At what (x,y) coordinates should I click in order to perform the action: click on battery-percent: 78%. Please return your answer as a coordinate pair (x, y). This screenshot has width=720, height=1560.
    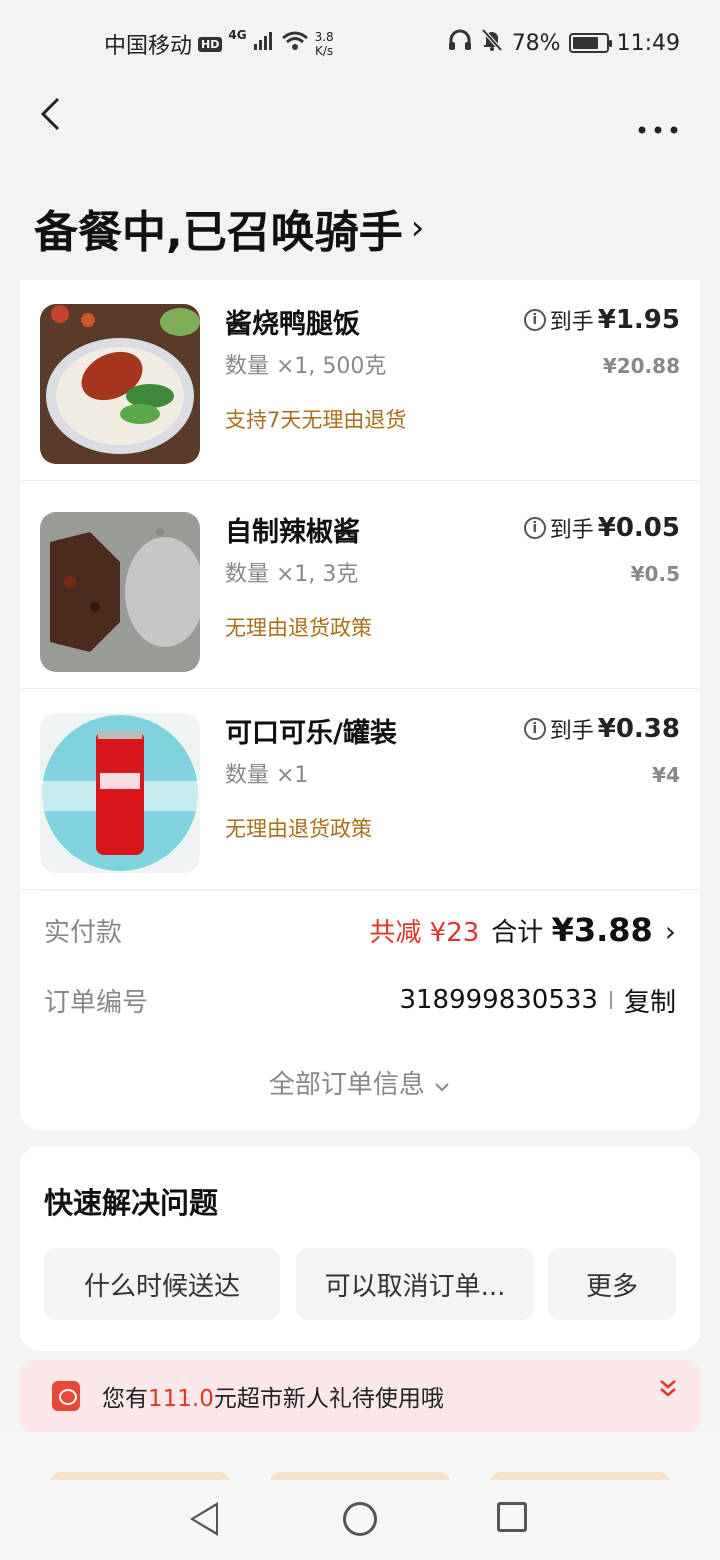
    Looking at the image, I should click on (536, 43).